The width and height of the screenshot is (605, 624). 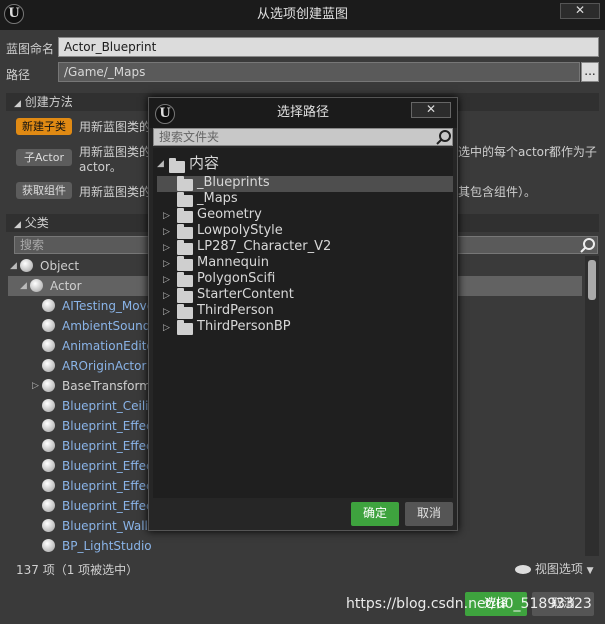 I want to click on new-subclass-desc: 用新蓝图类的, so click(x=115, y=127).